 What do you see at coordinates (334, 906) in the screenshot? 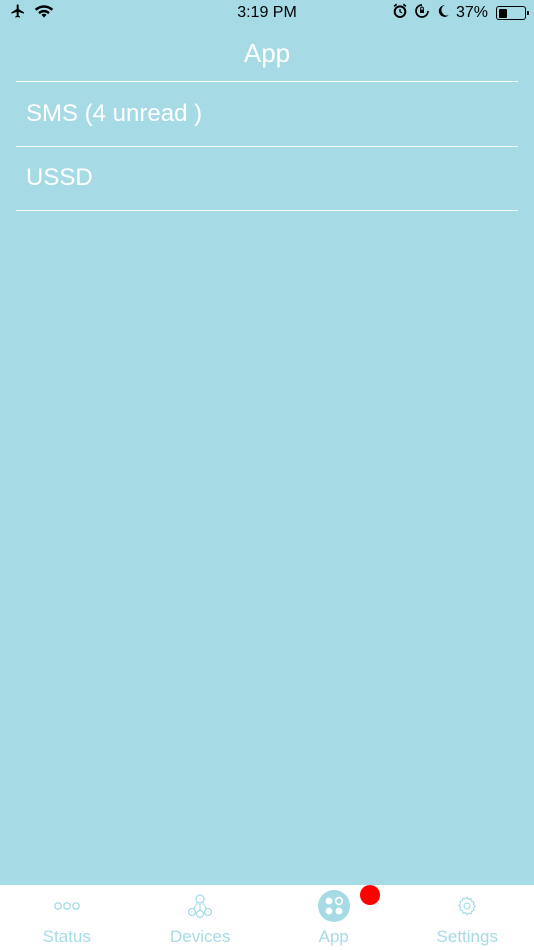
I see `app-grid-icon` at bounding box center [334, 906].